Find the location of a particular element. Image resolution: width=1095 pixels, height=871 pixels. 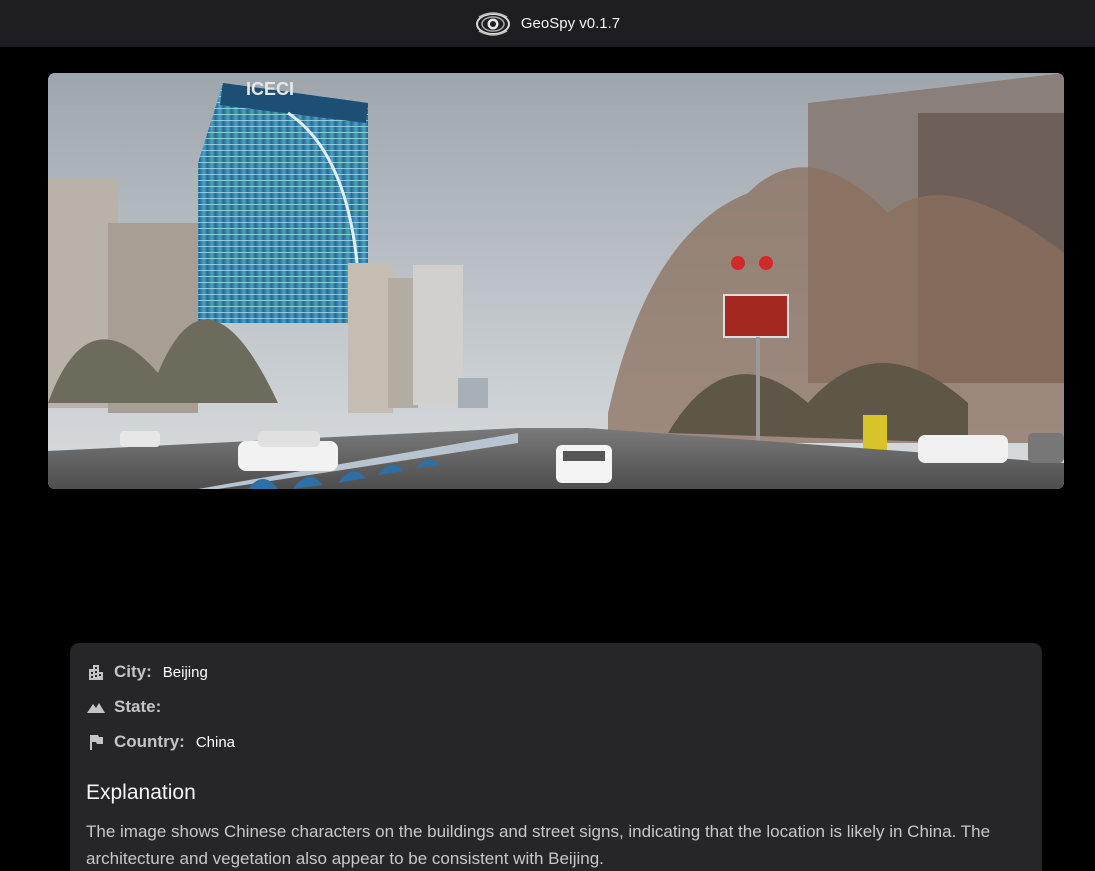

explanation-title: Explanation is located at coordinates (141, 792).